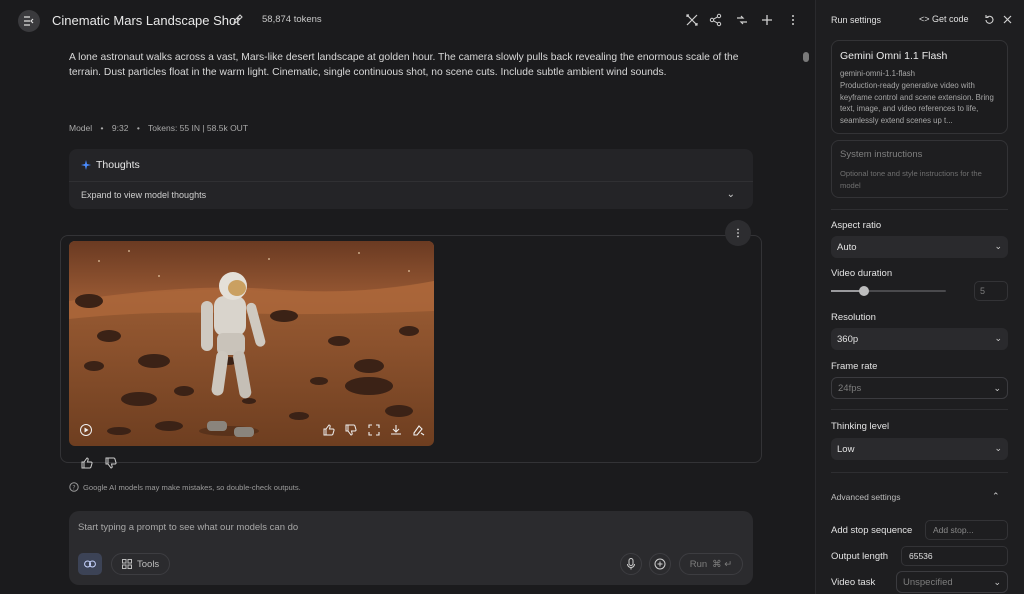 The width and height of the screenshot is (1024, 594). What do you see at coordinates (1007, 19) in the screenshot?
I see `close-icon` at bounding box center [1007, 19].